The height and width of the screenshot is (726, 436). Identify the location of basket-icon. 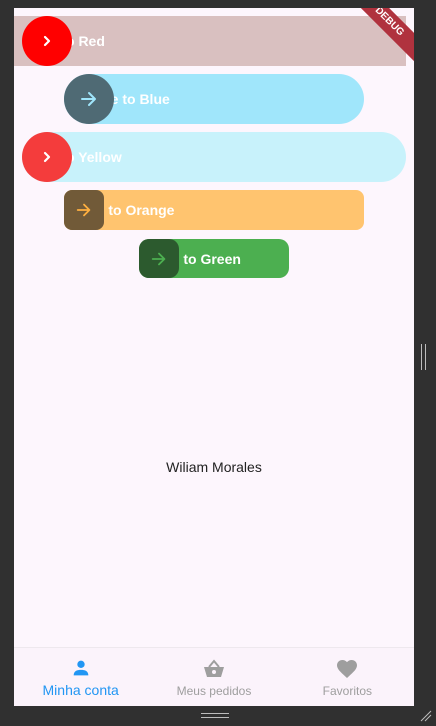
(213, 668).